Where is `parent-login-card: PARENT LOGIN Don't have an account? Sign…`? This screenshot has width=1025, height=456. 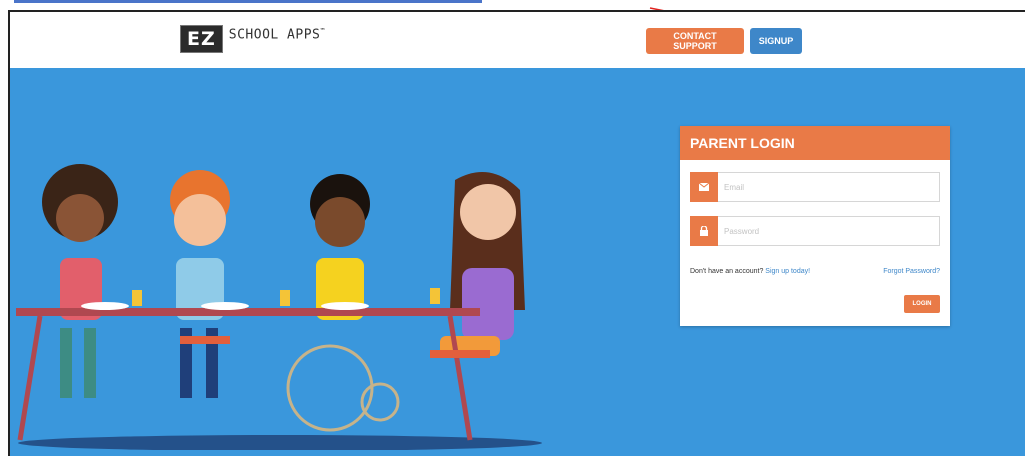 parent-login-card: PARENT LOGIN Don't have an account? Sign… is located at coordinates (815, 226).